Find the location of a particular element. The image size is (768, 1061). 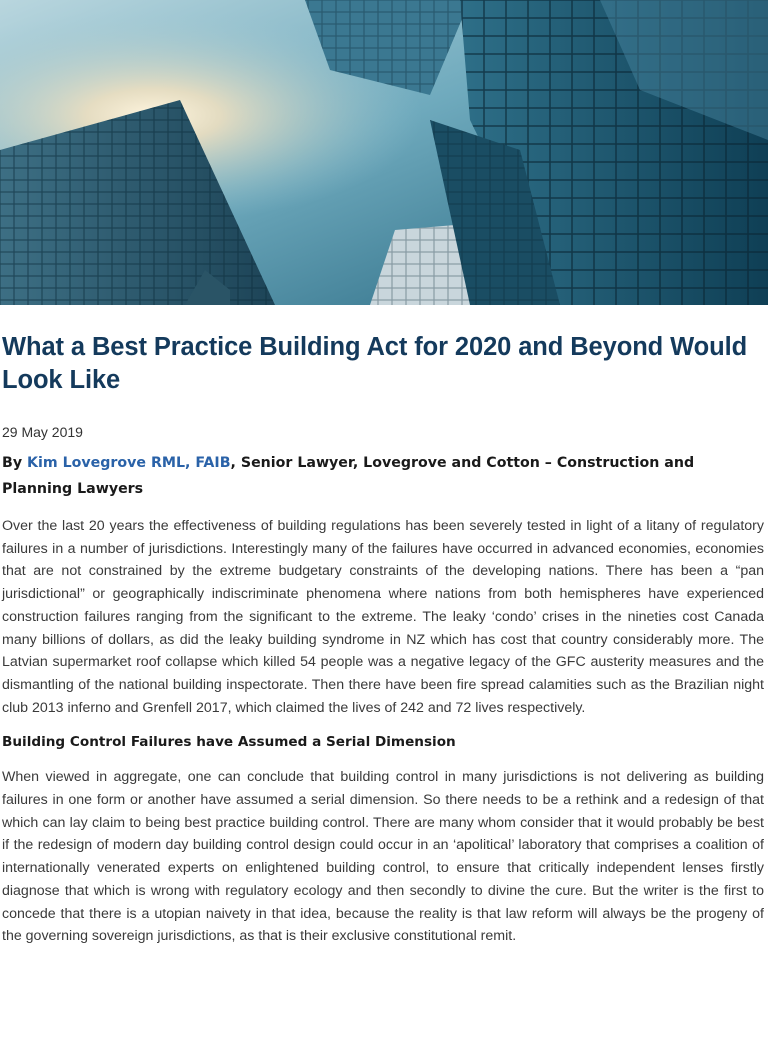

author-link: Kim Lovegrove RML, FAIB is located at coordinates (129, 463).